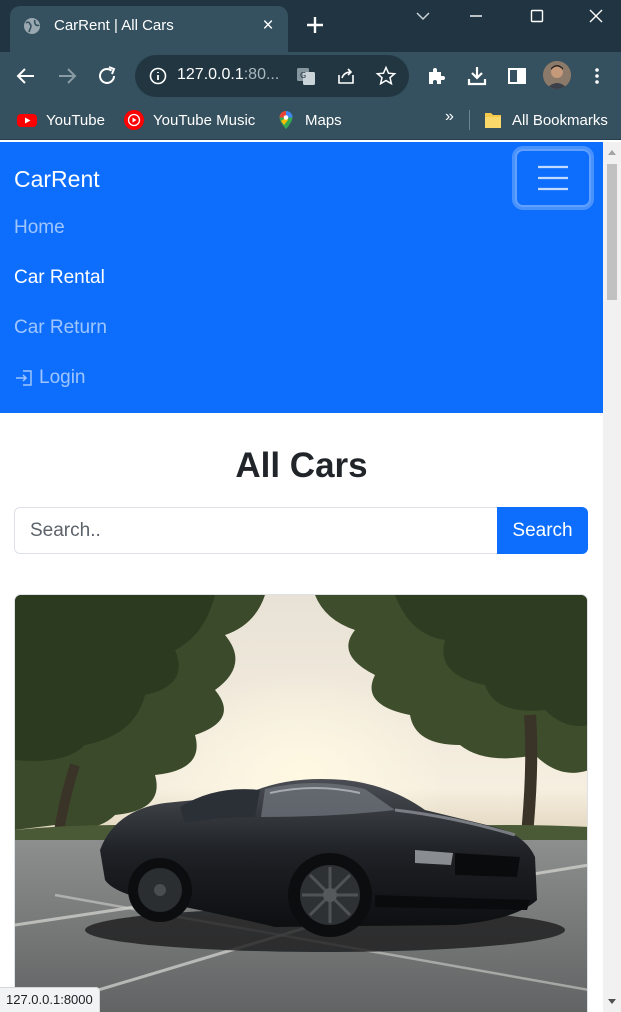  I want to click on youtube-music-icon, so click(134, 120).